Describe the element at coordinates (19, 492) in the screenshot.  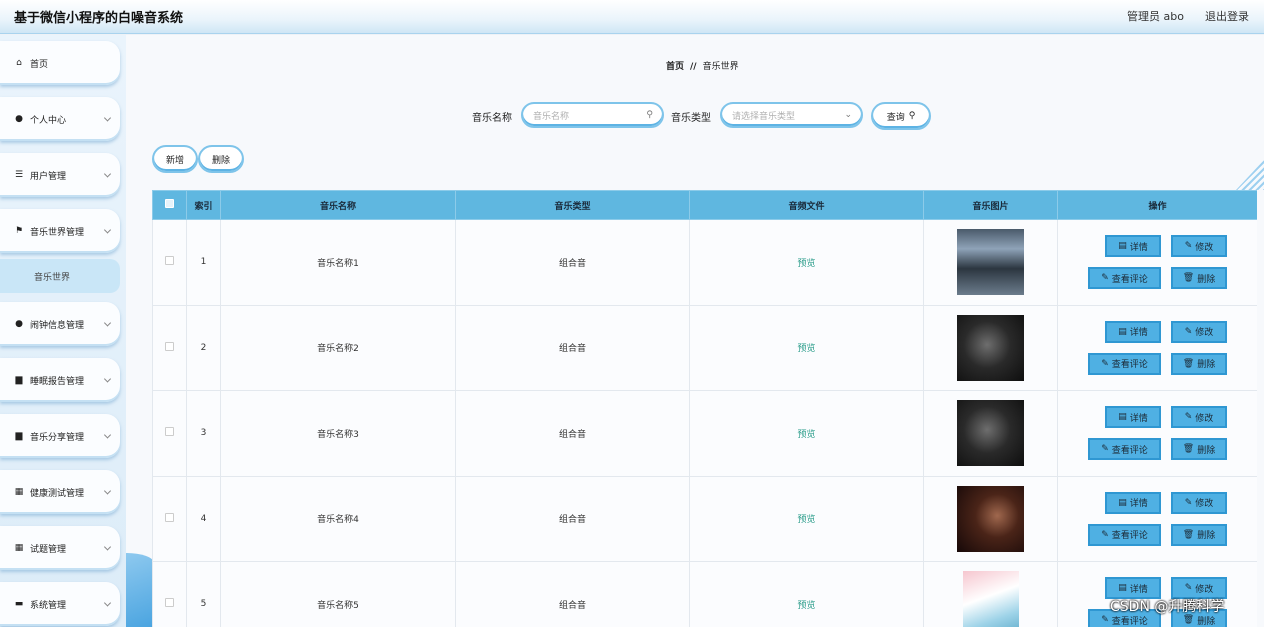
I see `grid-icon: ▦` at that location.